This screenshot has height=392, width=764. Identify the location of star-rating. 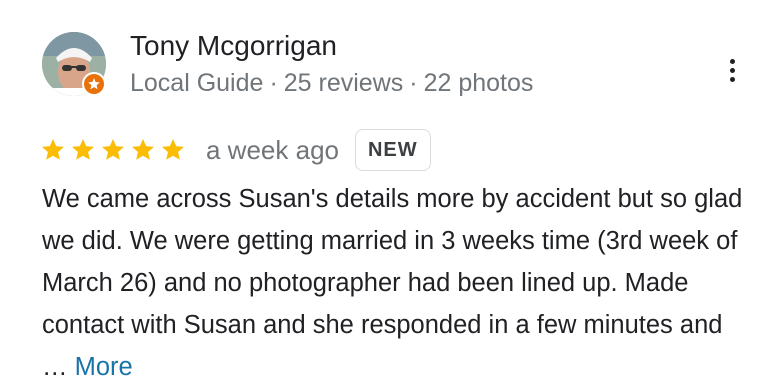
(113, 150).